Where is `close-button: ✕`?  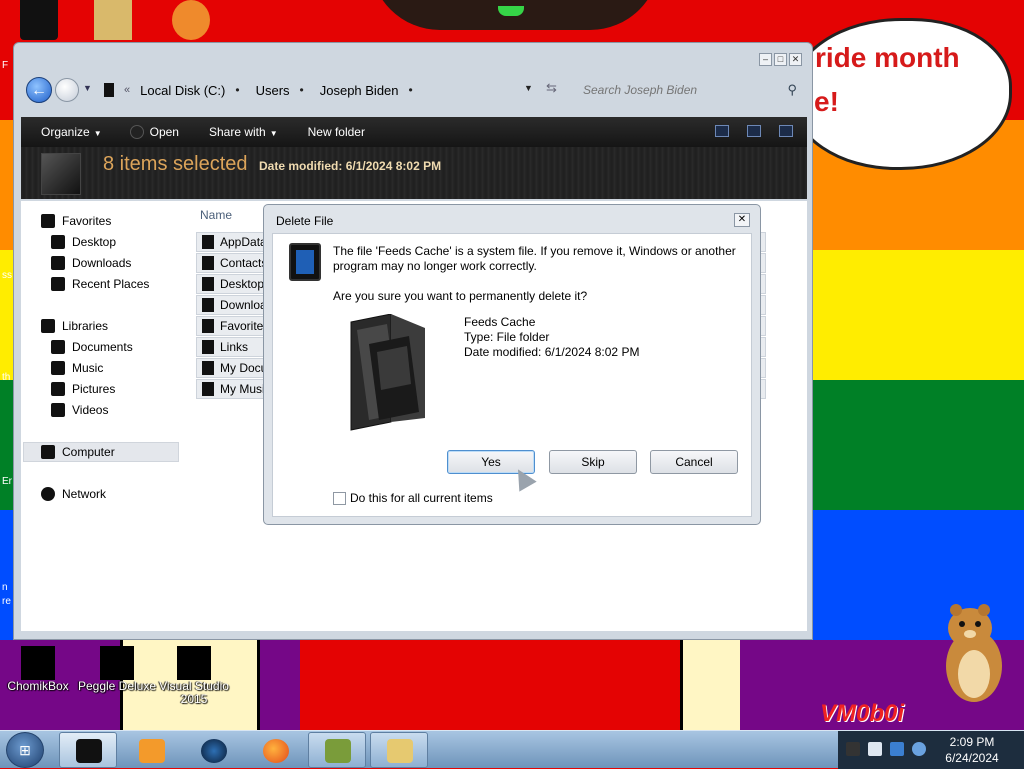 close-button: ✕ is located at coordinates (795, 59).